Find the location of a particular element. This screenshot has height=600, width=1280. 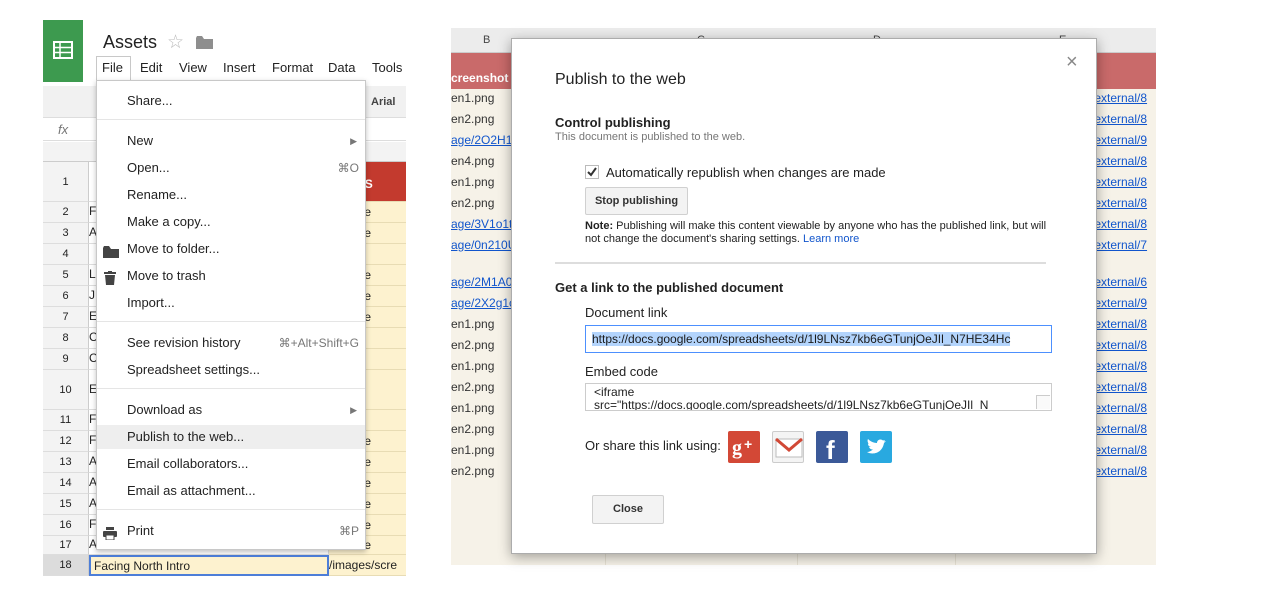

row-number: 1 is located at coordinates (66, 182).